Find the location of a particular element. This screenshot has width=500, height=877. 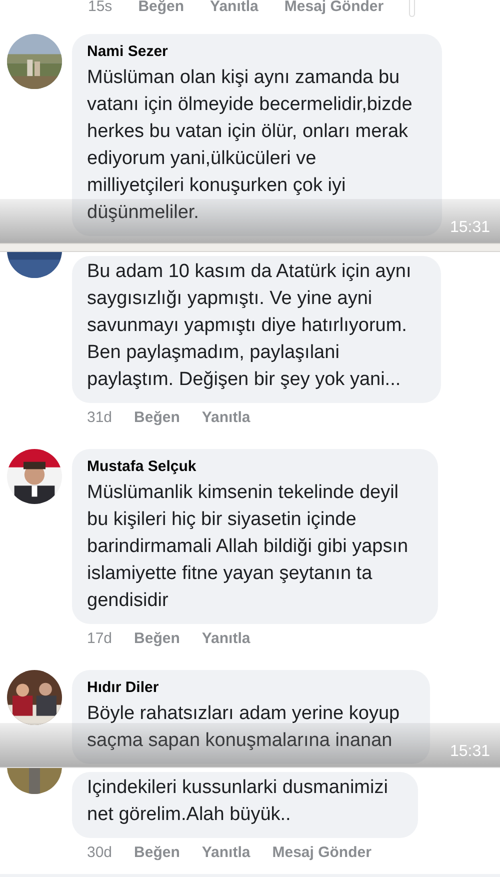

author-name: Mustafa Selçuk is located at coordinates (247, 467).